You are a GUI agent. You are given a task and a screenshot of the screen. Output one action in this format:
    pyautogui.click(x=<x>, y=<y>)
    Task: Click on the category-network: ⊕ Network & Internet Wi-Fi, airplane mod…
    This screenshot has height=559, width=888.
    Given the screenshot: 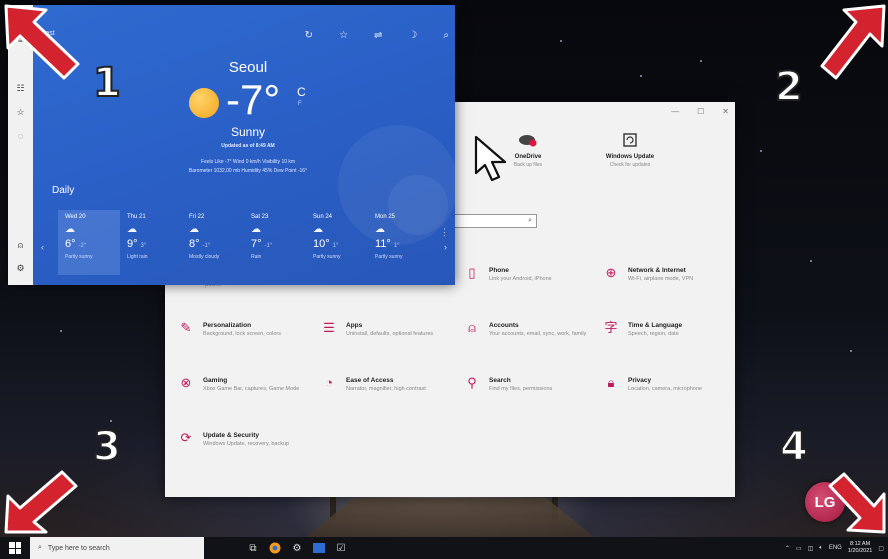 What is the action you would take?
    pyautogui.click(x=669, y=274)
    